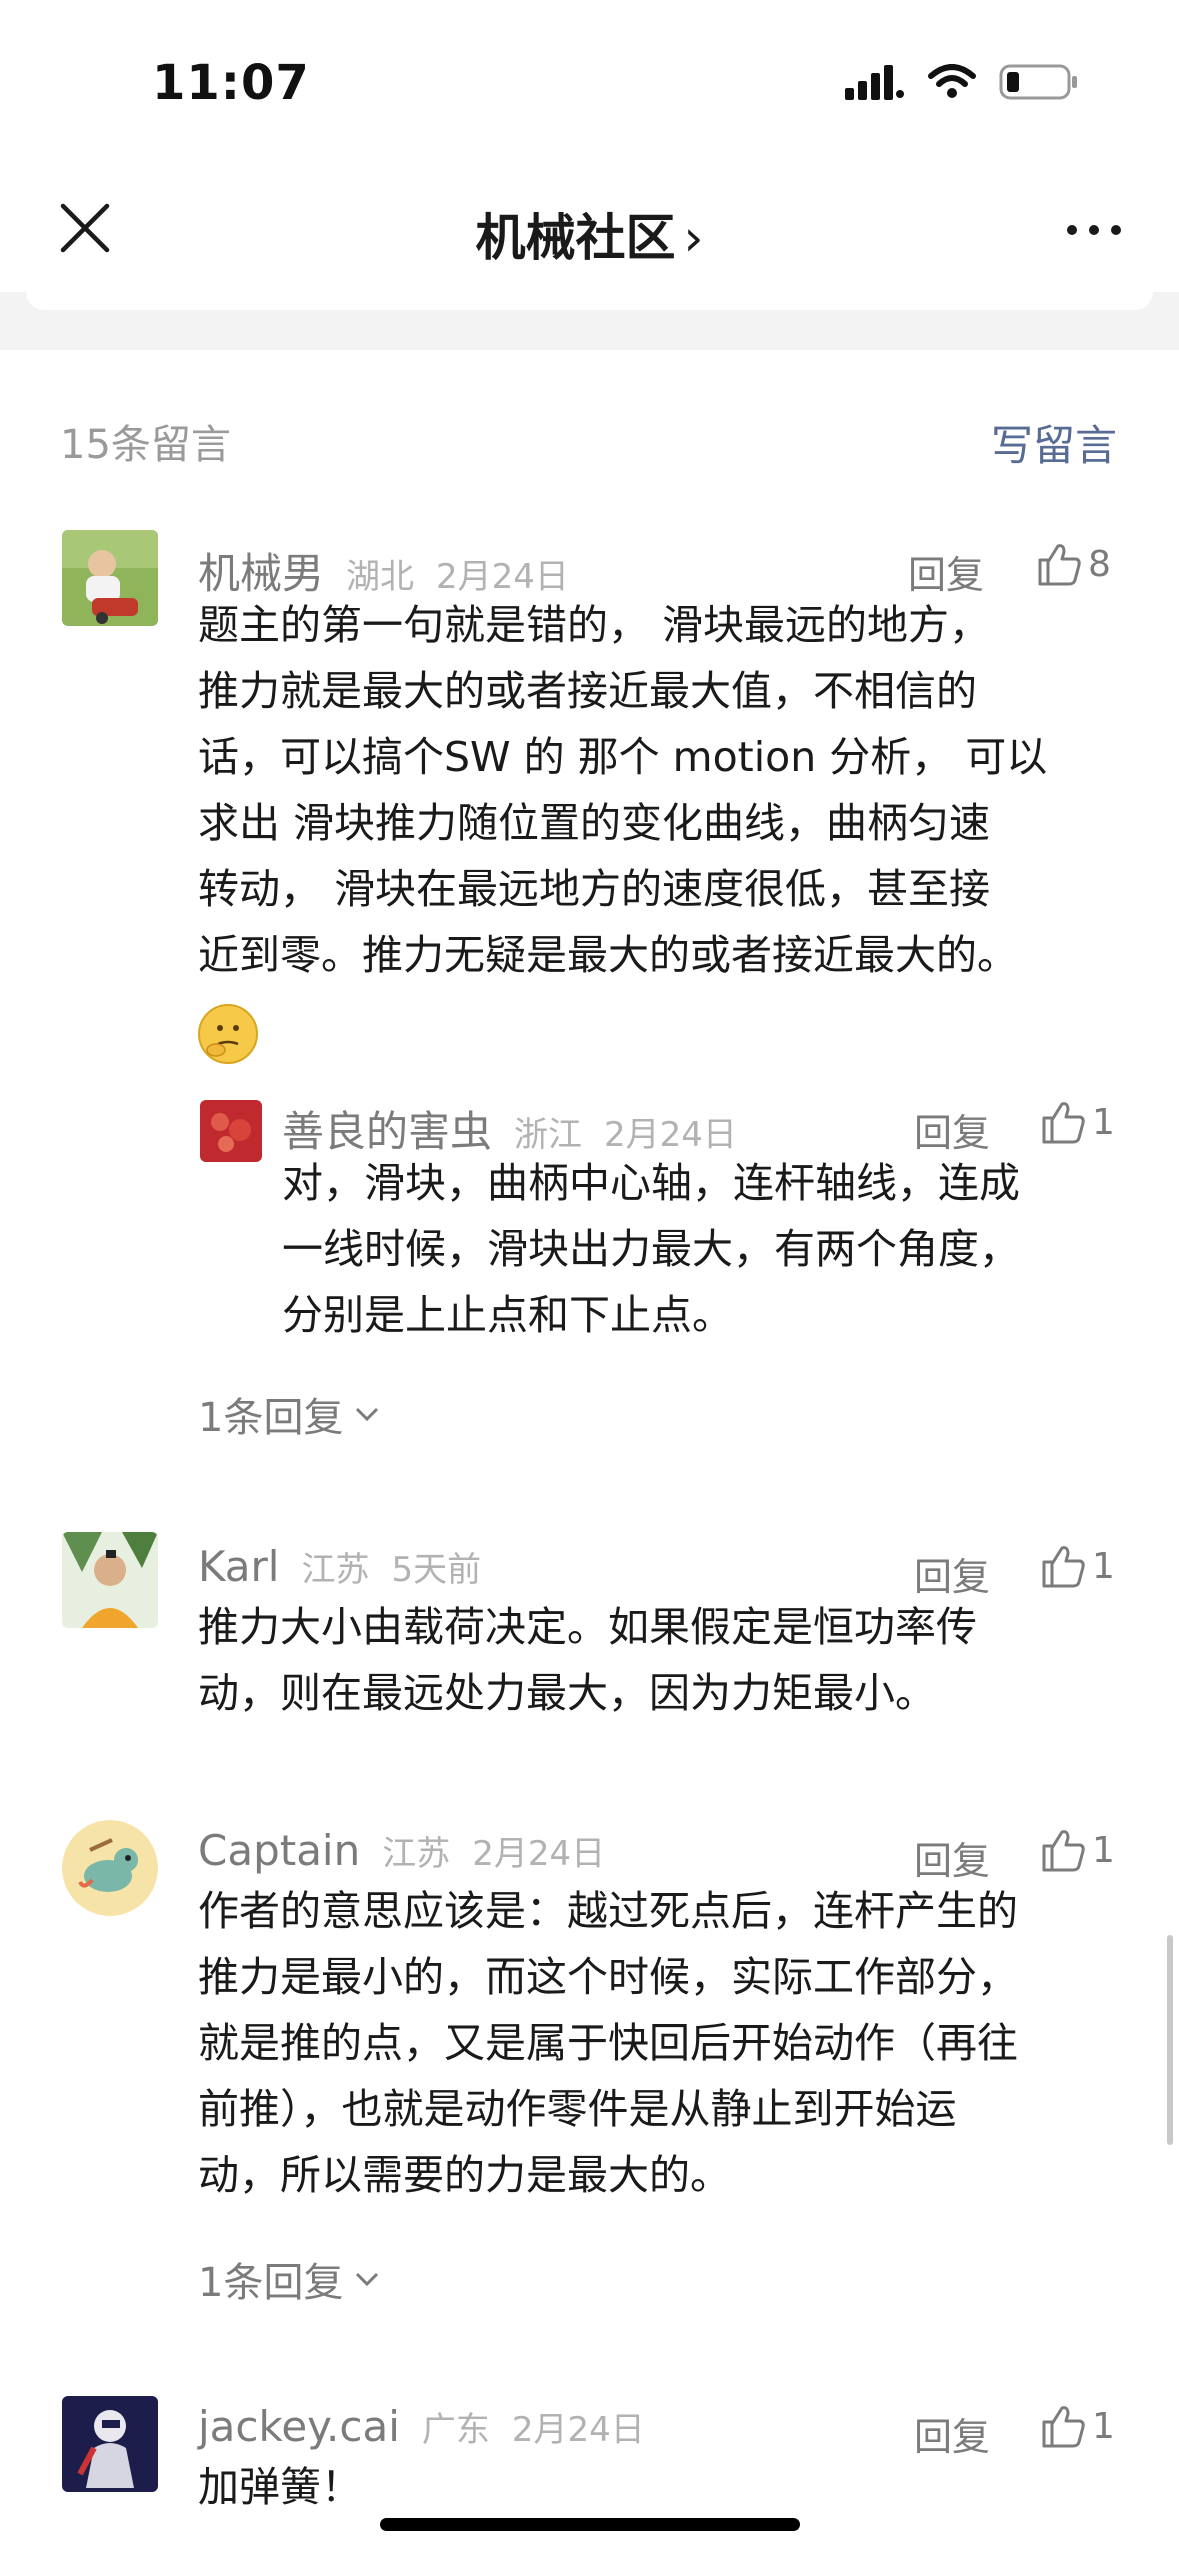  Describe the element at coordinates (589, 301) in the screenshot. I see `article-card-edge` at that location.